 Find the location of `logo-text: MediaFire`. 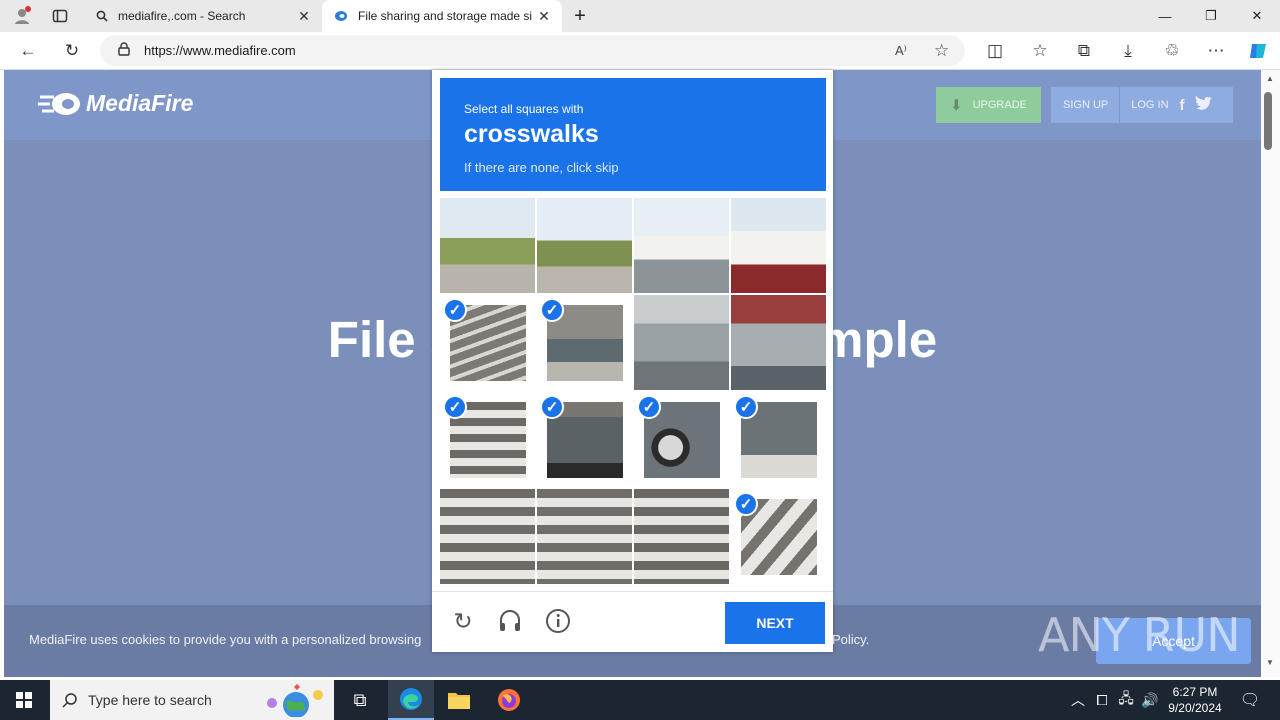

logo-text: MediaFire is located at coordinates (140, 103).